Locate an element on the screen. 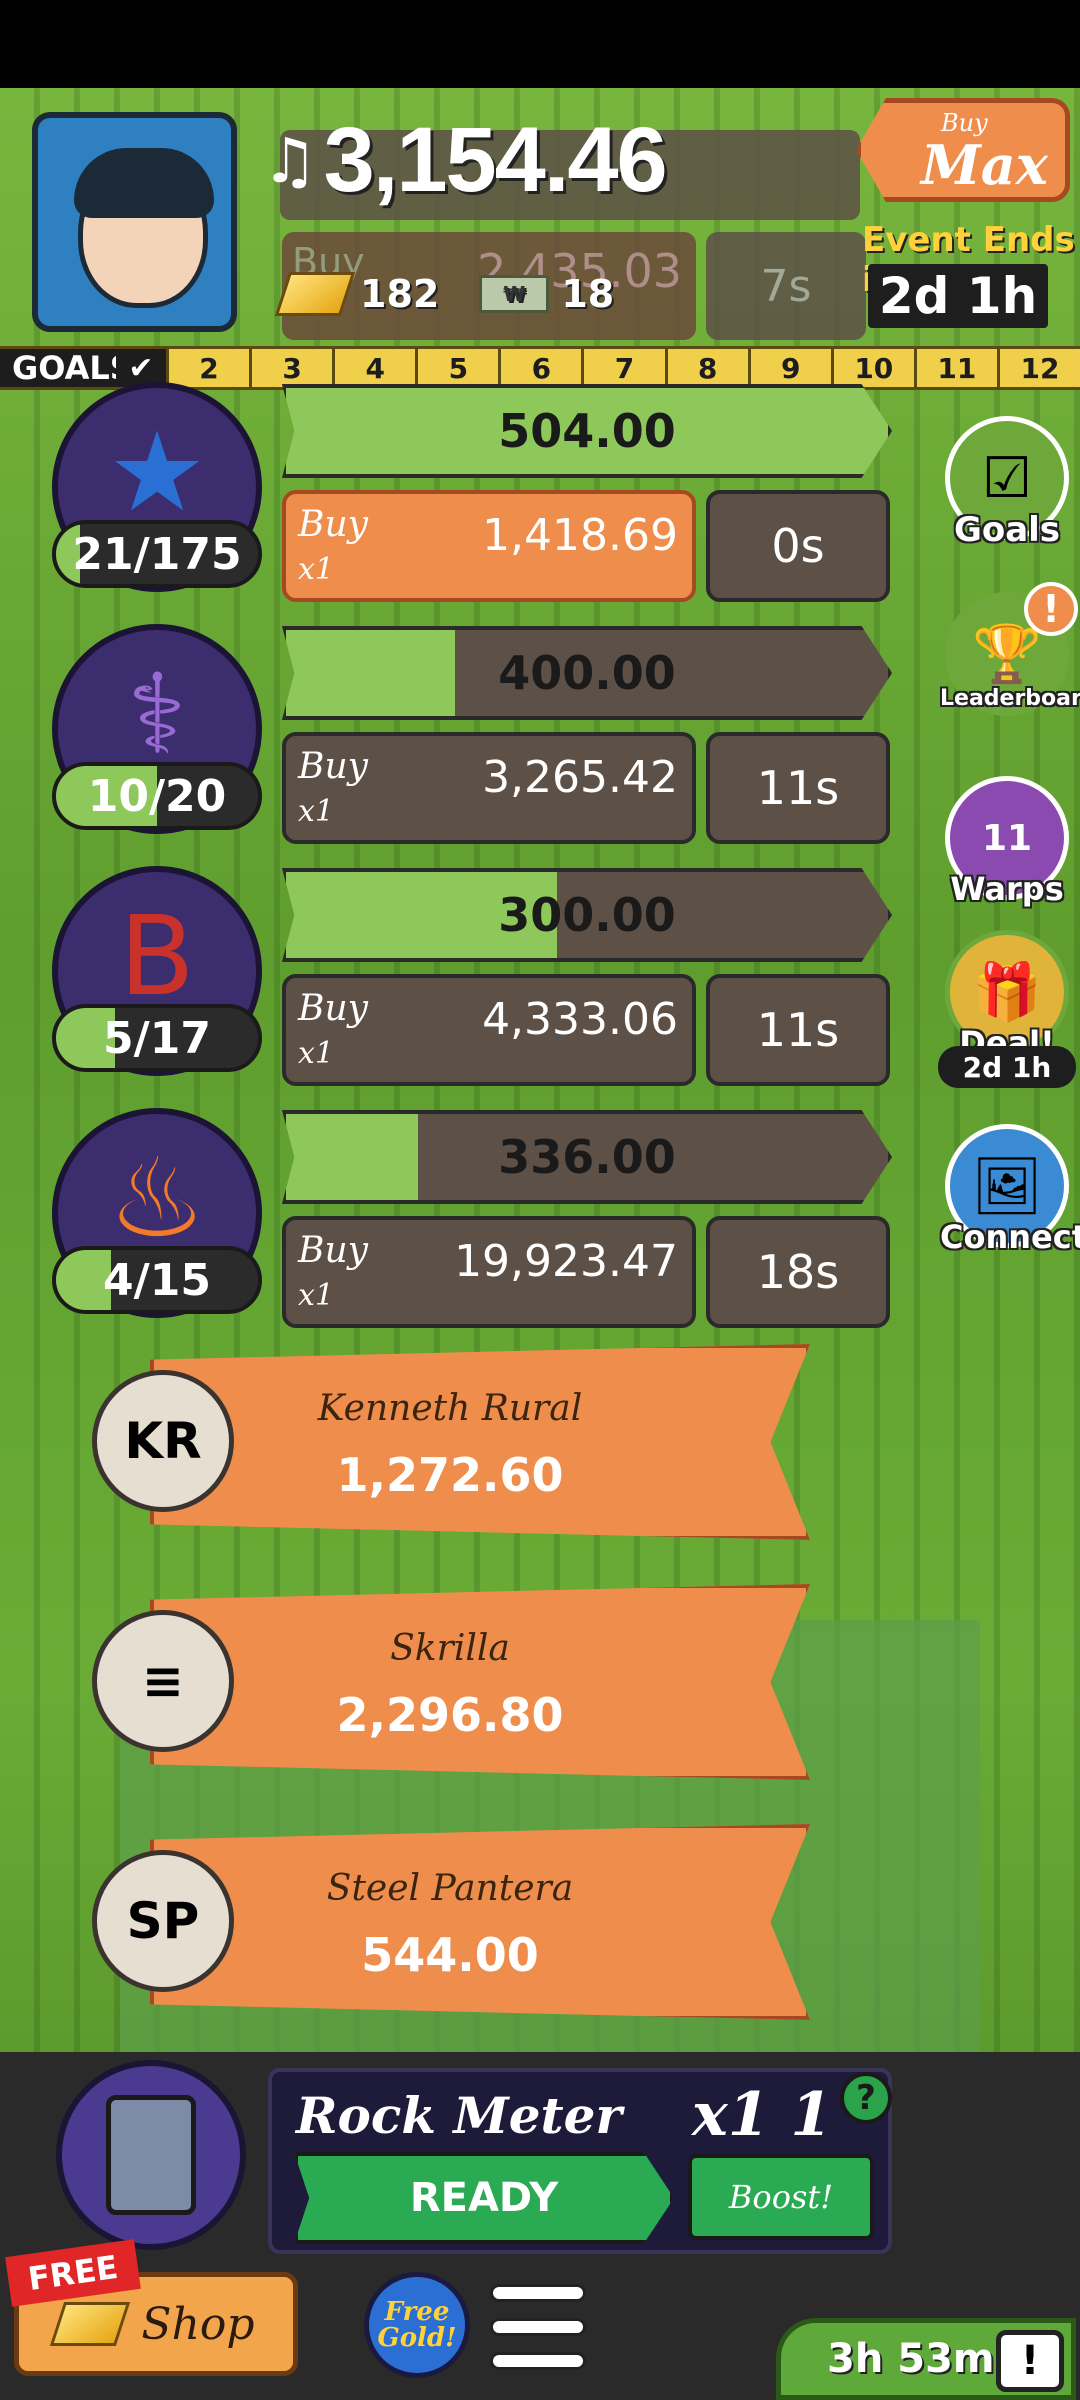  currency-row: 182 ₩ 18 is located at coordinates (444, 294).